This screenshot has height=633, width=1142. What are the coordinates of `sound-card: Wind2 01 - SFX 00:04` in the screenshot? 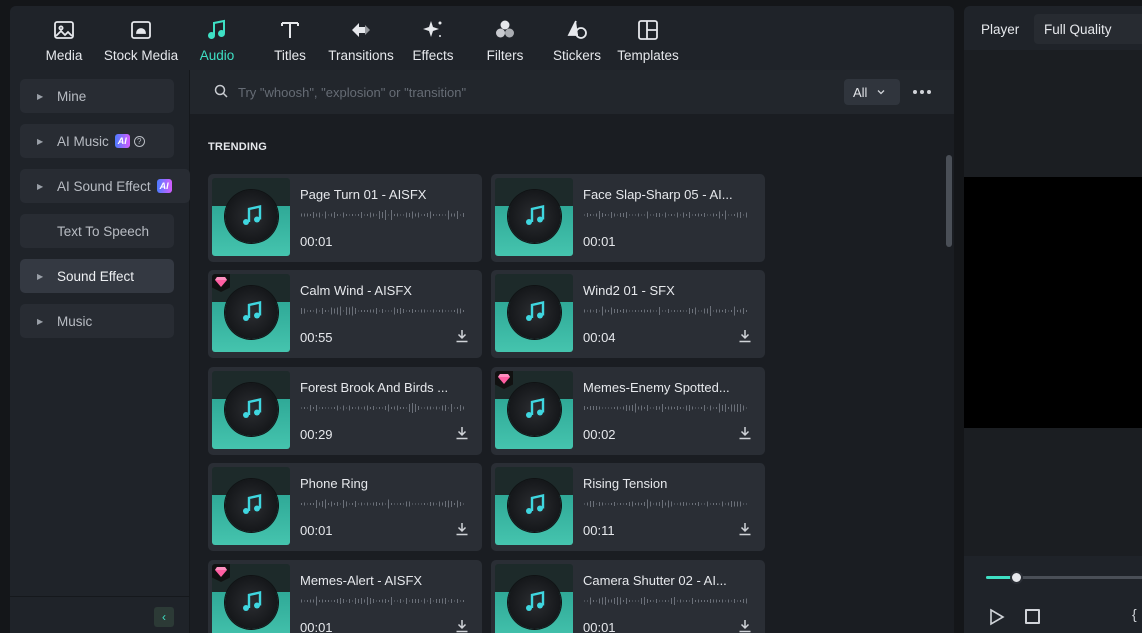 It's located at (628, 314).